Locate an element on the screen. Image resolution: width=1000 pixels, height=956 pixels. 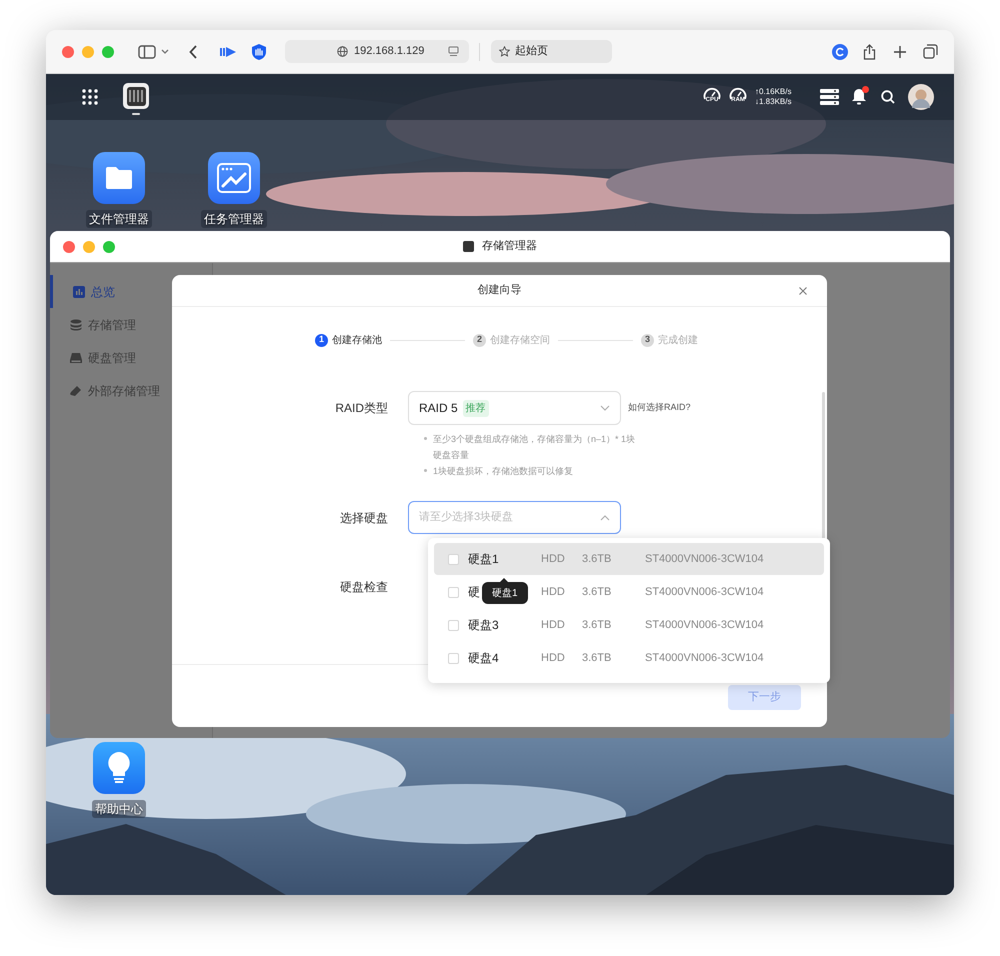
disk-name: 硬盘4 is located at coordinates (483, 657).